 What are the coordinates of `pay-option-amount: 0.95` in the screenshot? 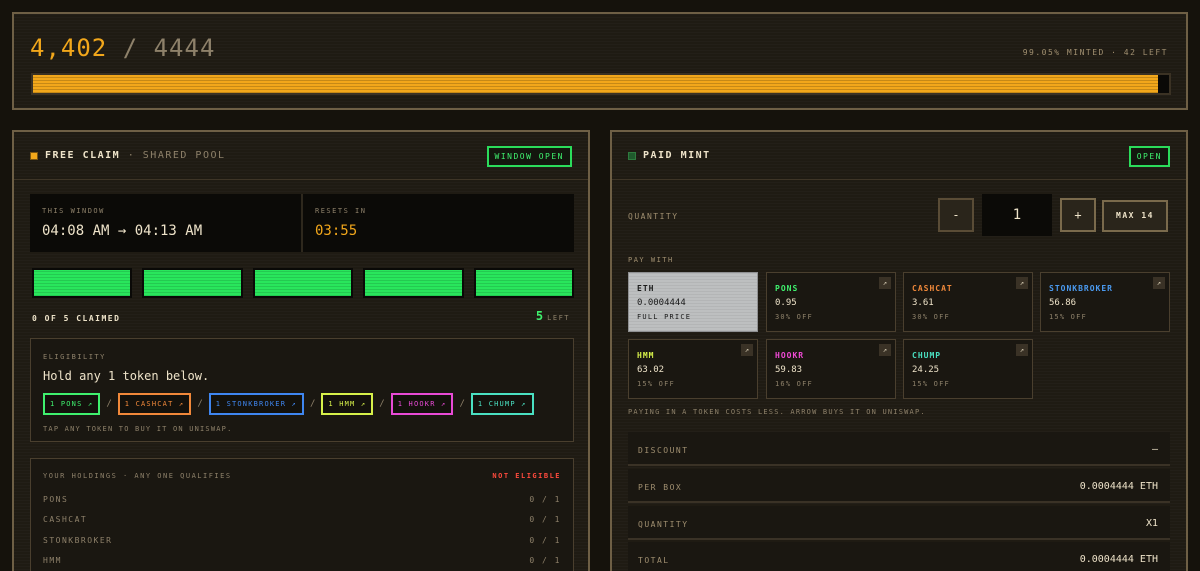 It's located at (786, 303).